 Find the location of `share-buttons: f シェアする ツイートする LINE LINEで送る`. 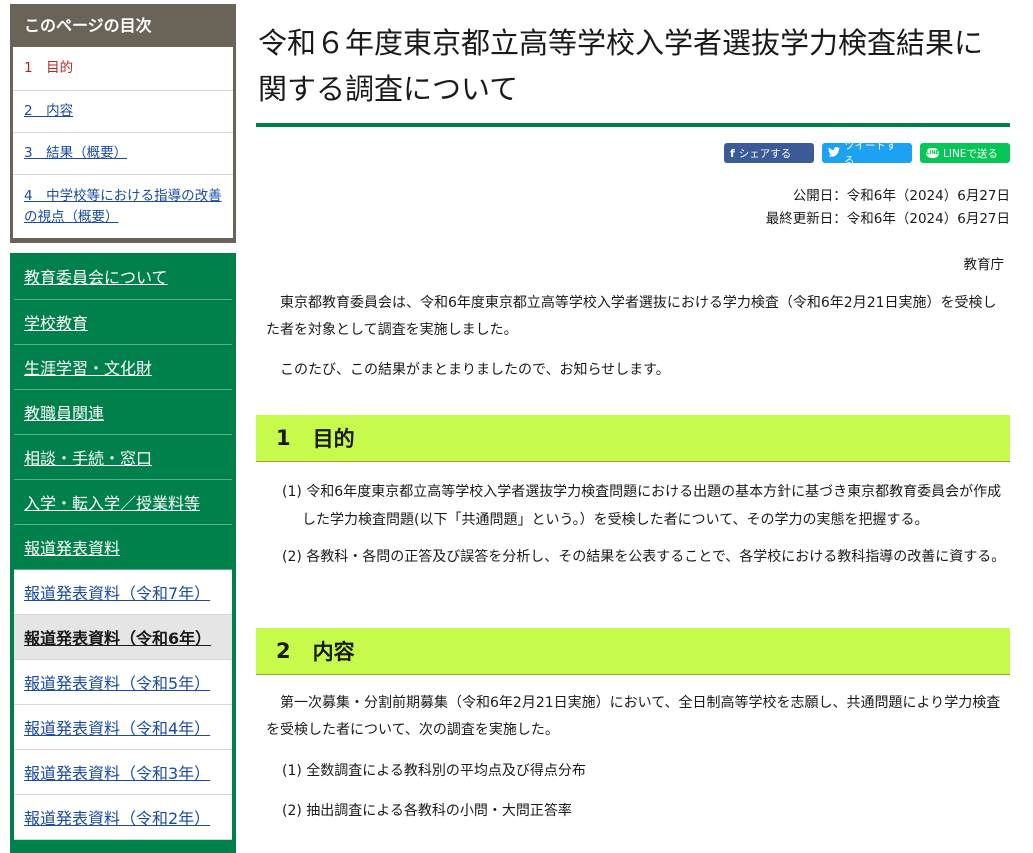

share-buttons: f シェアする ツイートする LINE LINEで送る is located at coordinates (867, 153).